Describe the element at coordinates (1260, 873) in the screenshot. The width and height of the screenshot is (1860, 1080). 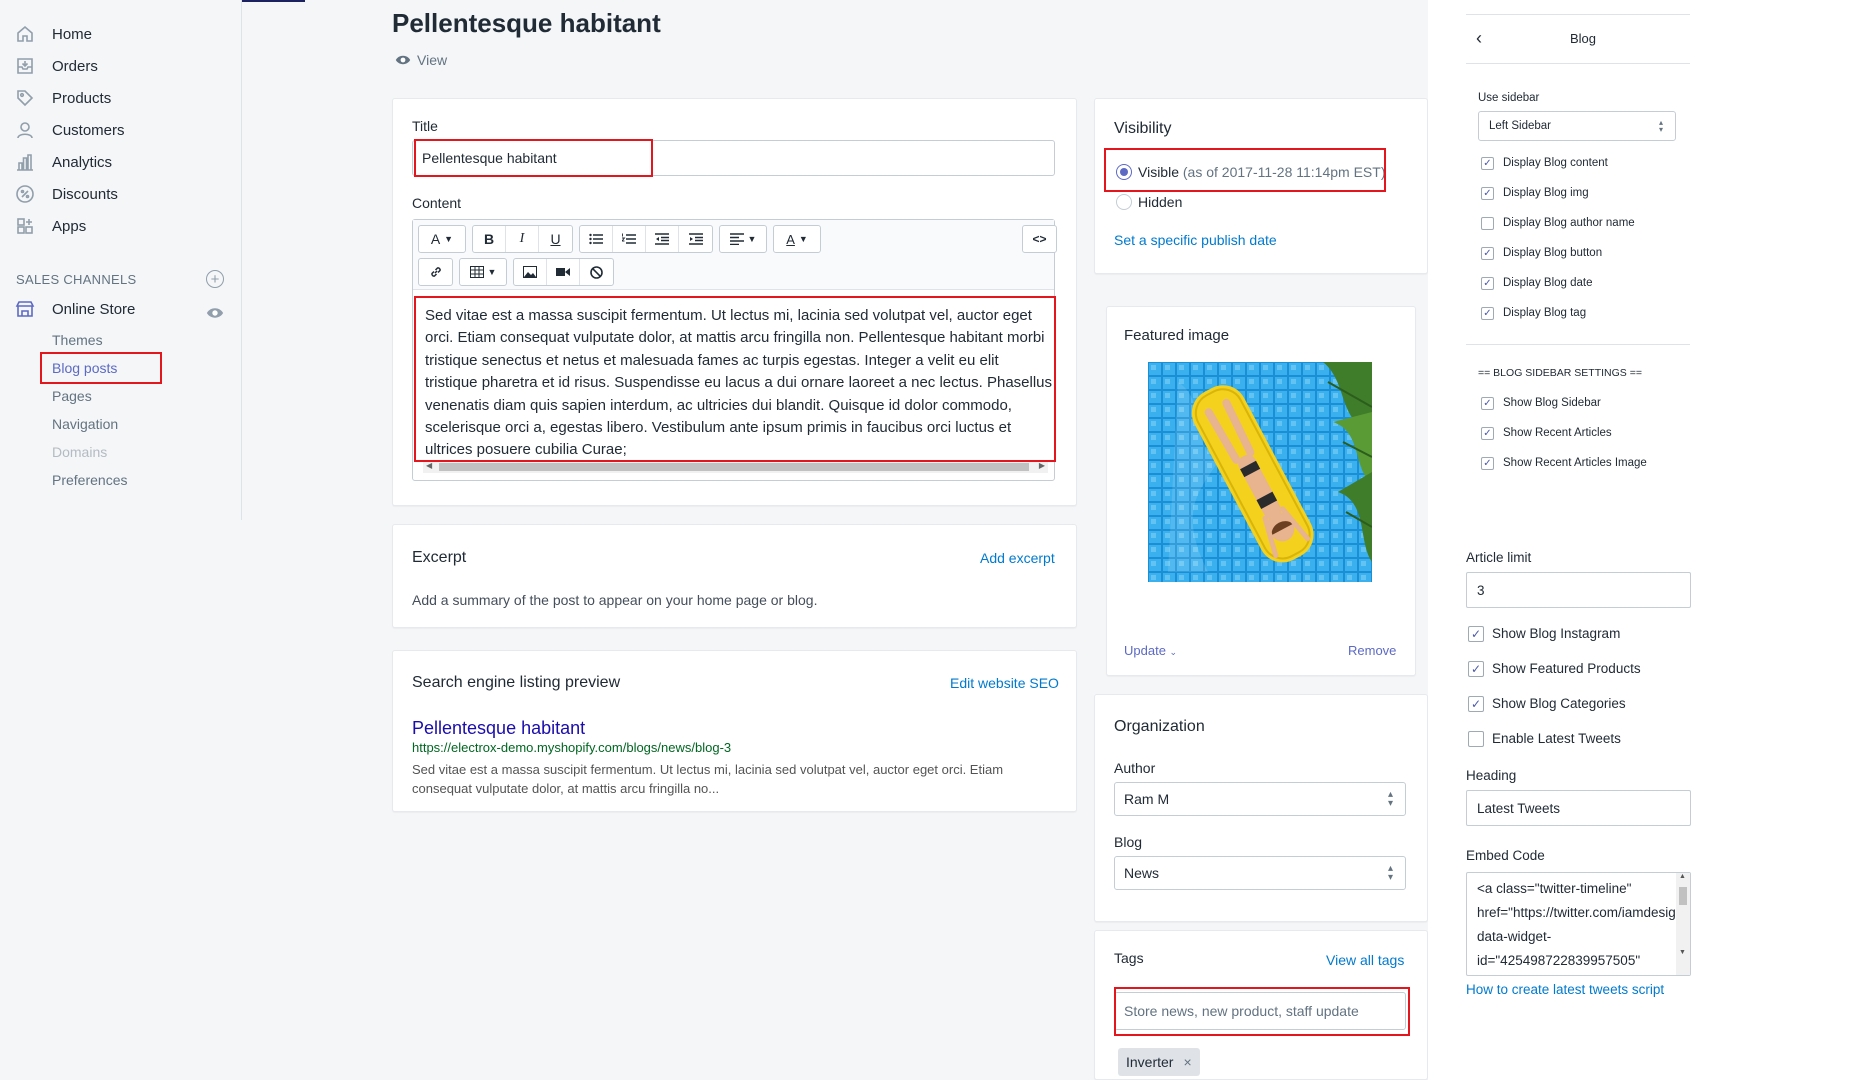
I see `blog-select: News ▴ ▾` at that location.